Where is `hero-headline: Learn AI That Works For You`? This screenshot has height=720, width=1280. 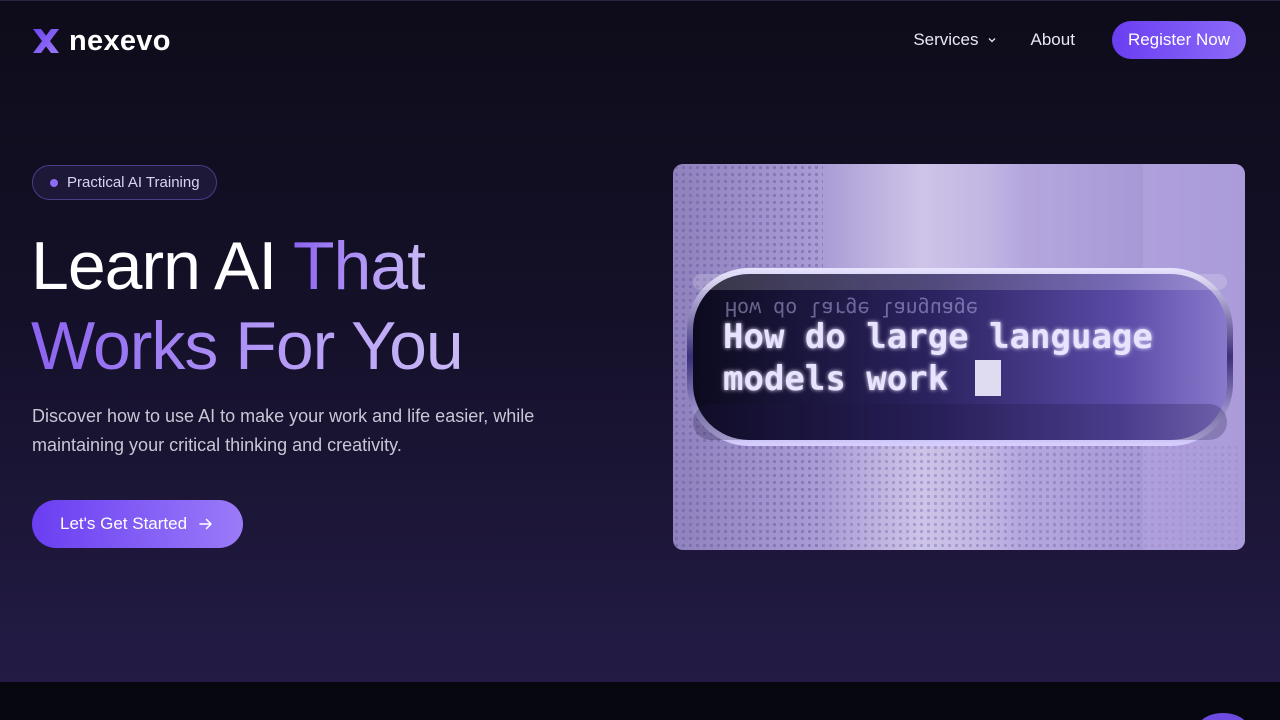 hero-headline: Learn AI That Works For You is located at coordinates (247, 306).